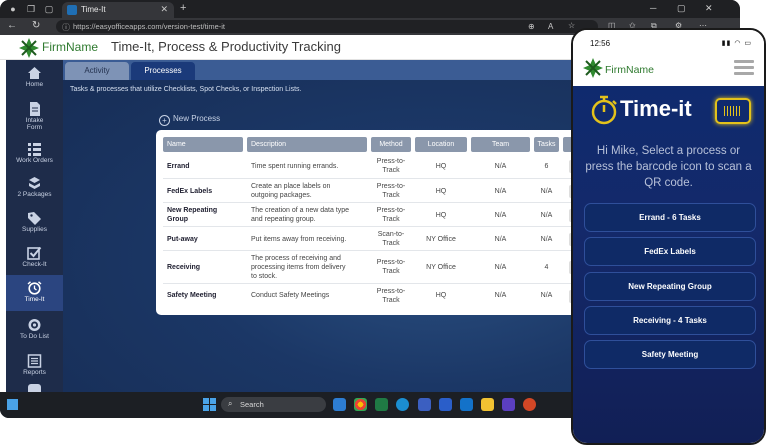 Image resolution: width=767 pixels, height=447 pixels. I want to click on taskbar-search: ⌕ Search, so click(273, 404).